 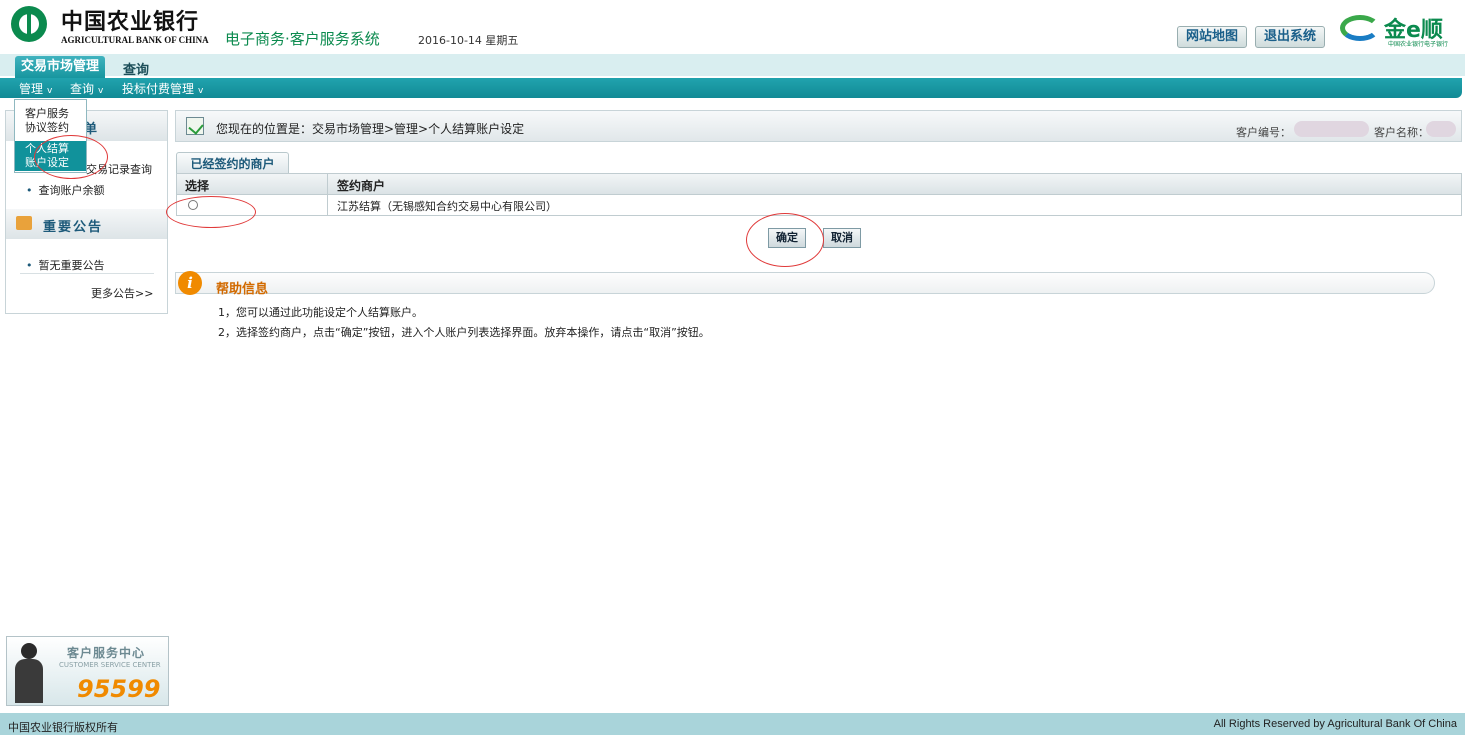 I want to click on confirm-button: 确定, so click(x=787, y=238).